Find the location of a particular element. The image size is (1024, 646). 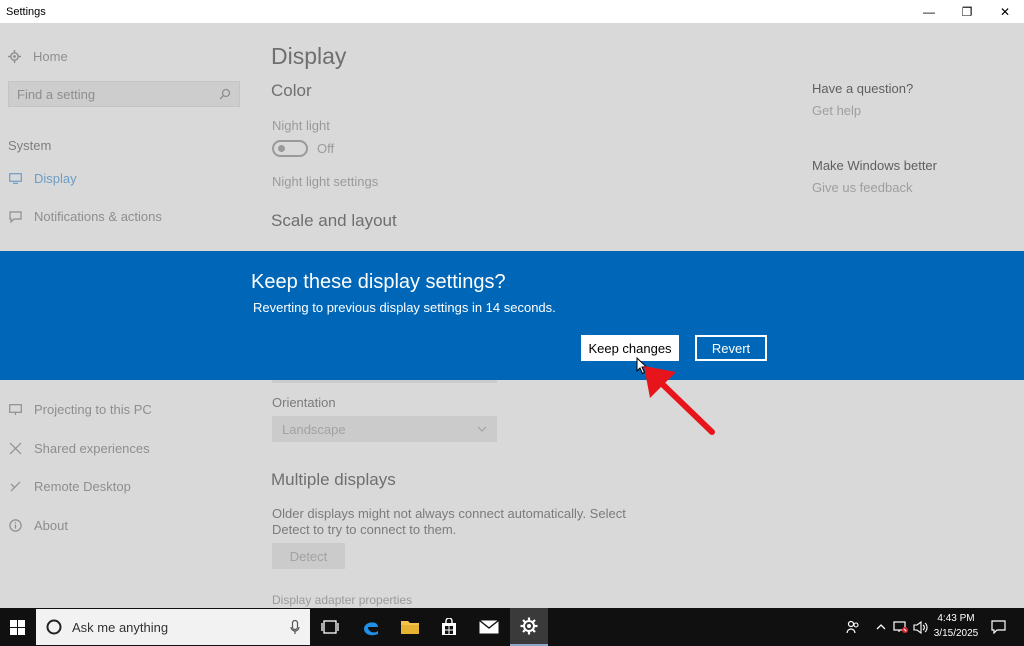

sidebar-item-label: Shared experiences is located at coordinates (92, 448).